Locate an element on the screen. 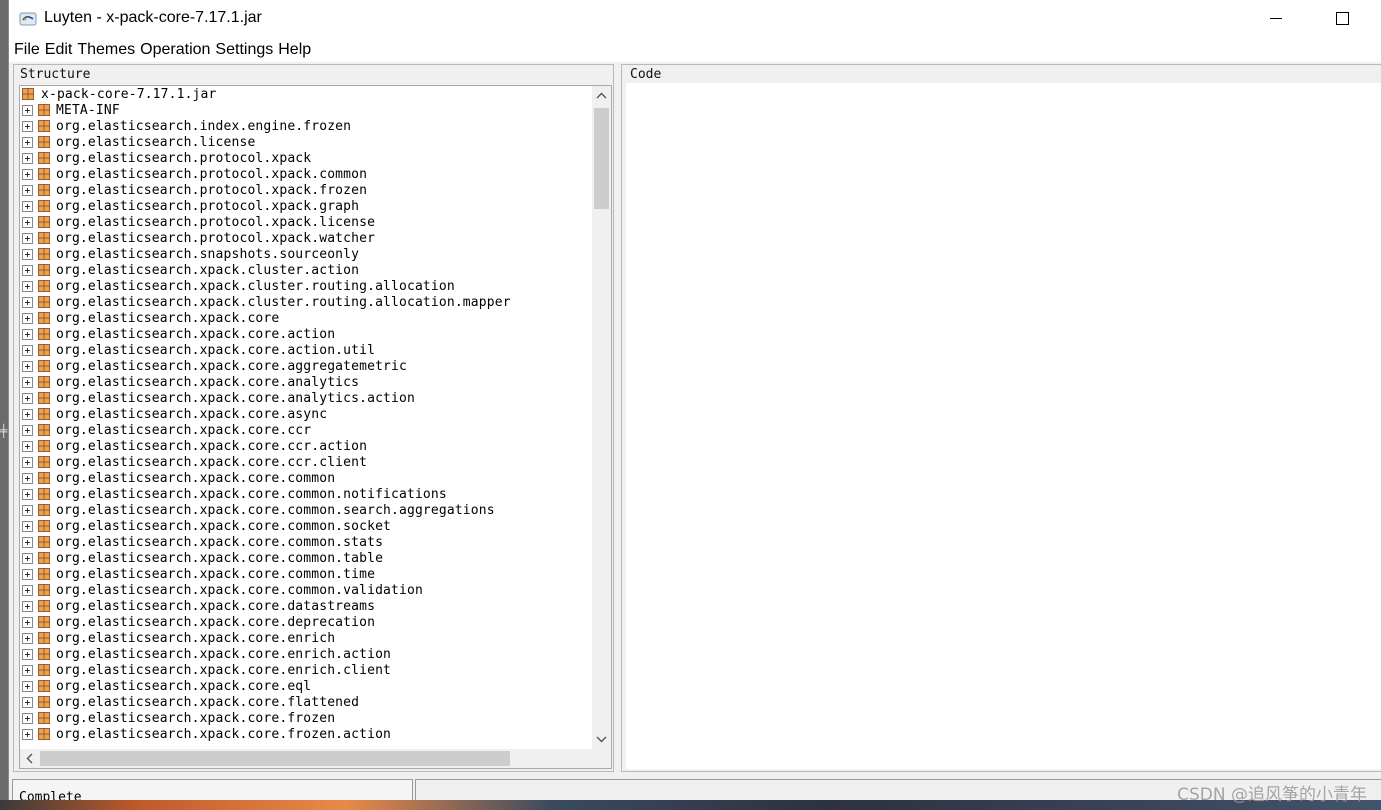  tree-horizontal-scrollbar is located at coordinates (312, 758).